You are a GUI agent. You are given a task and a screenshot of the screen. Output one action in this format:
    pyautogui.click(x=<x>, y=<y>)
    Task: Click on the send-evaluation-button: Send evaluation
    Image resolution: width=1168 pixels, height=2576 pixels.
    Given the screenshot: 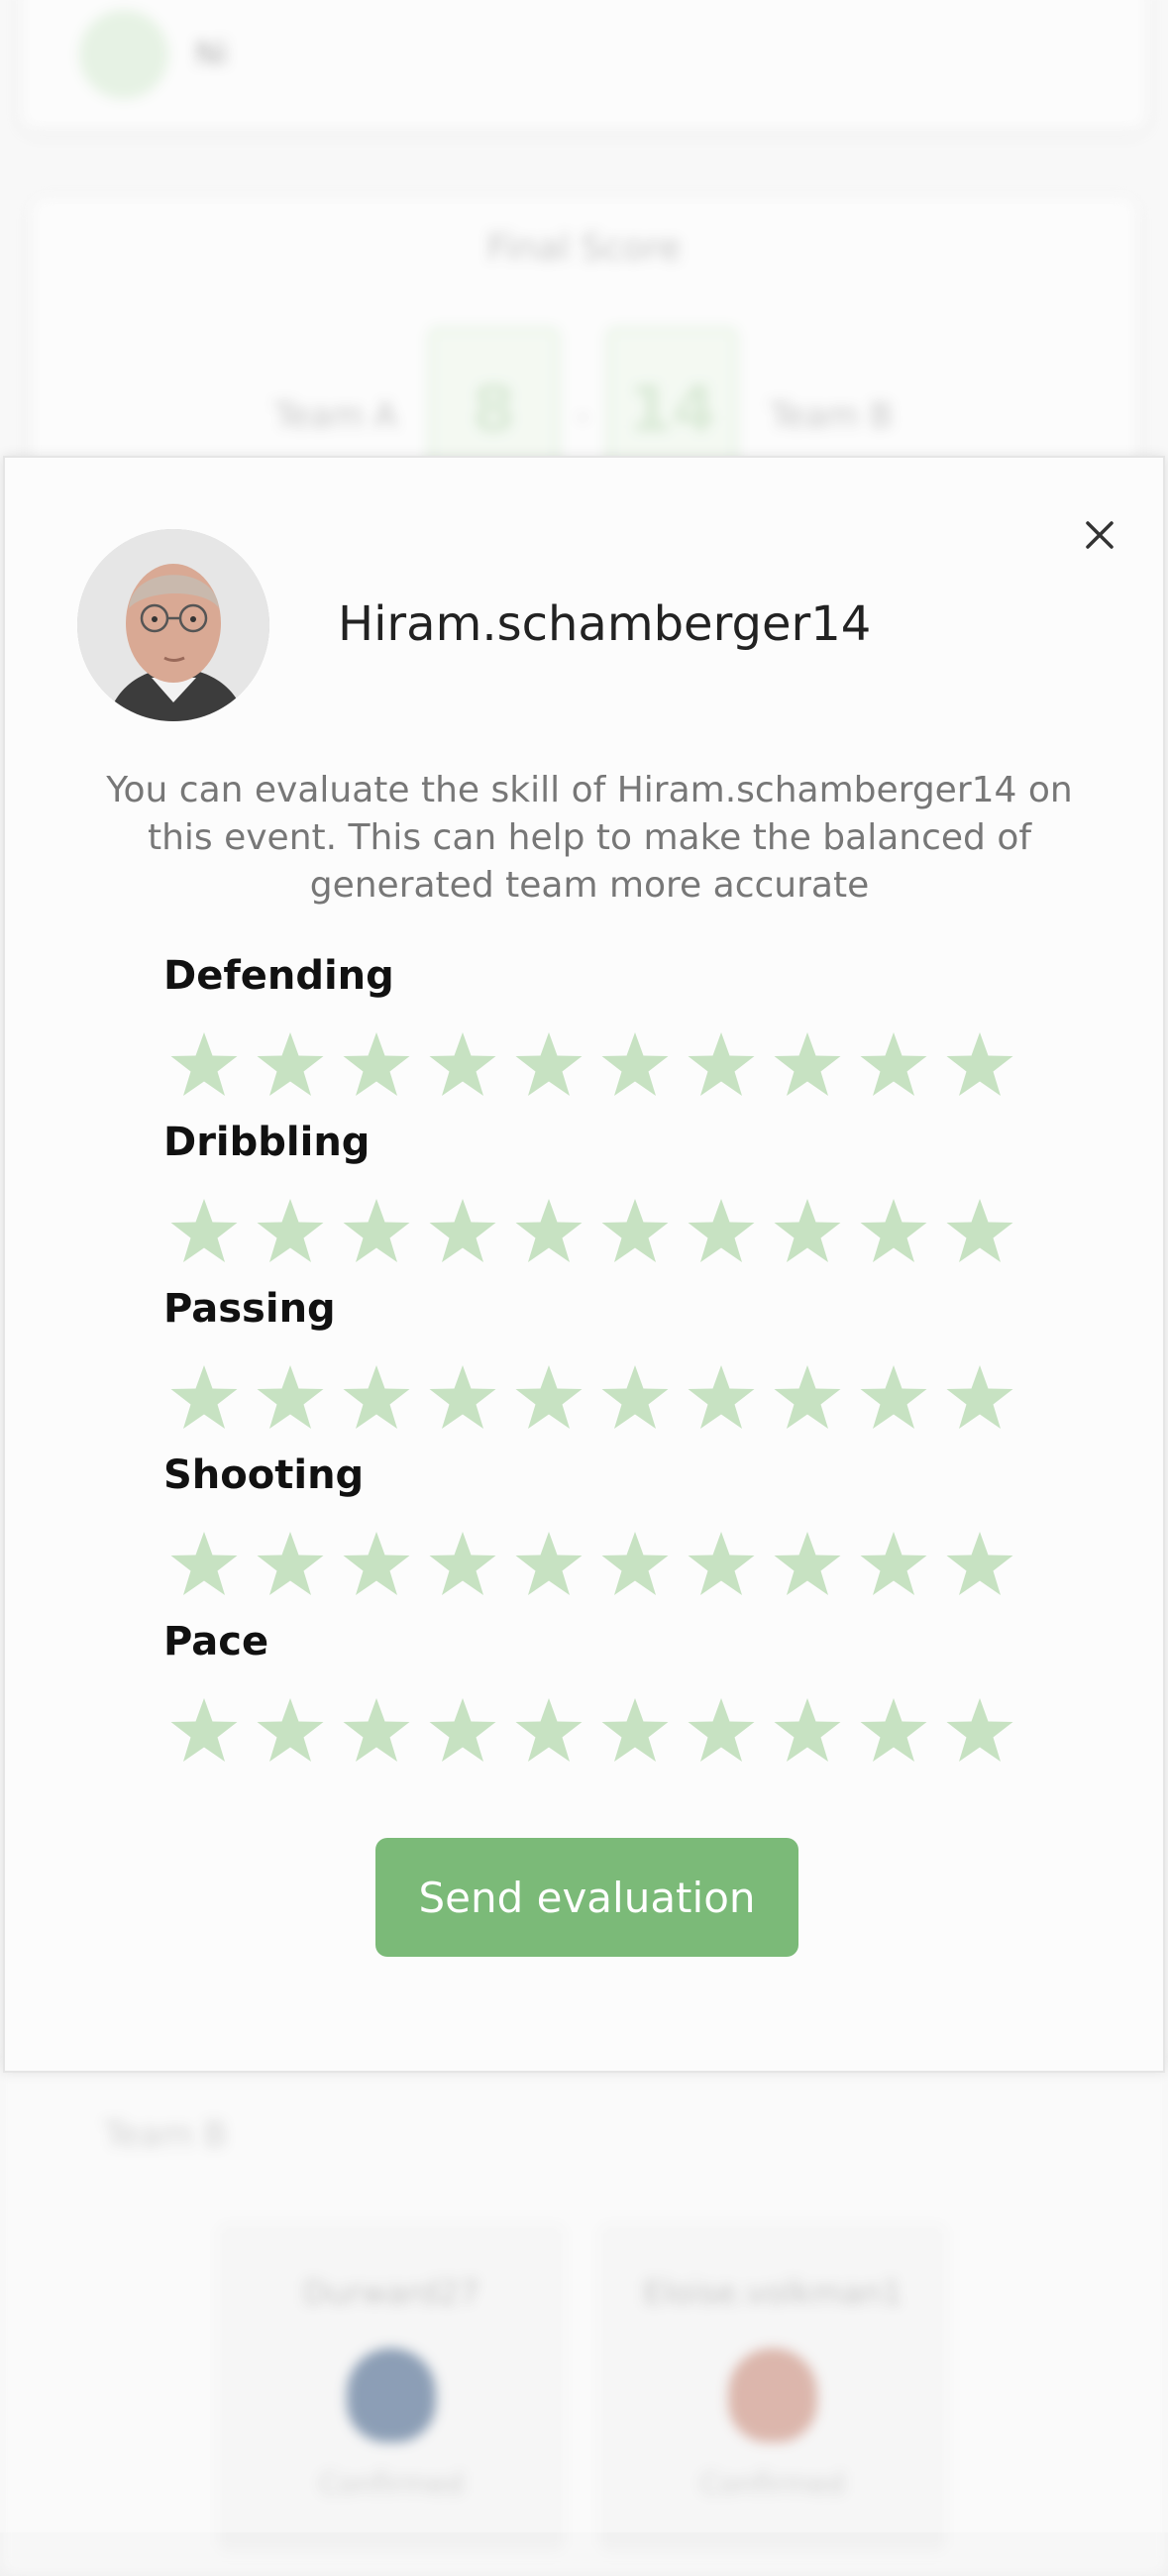 What is the action you would take?
    pyautogui.click(x=586, y=1897)
    